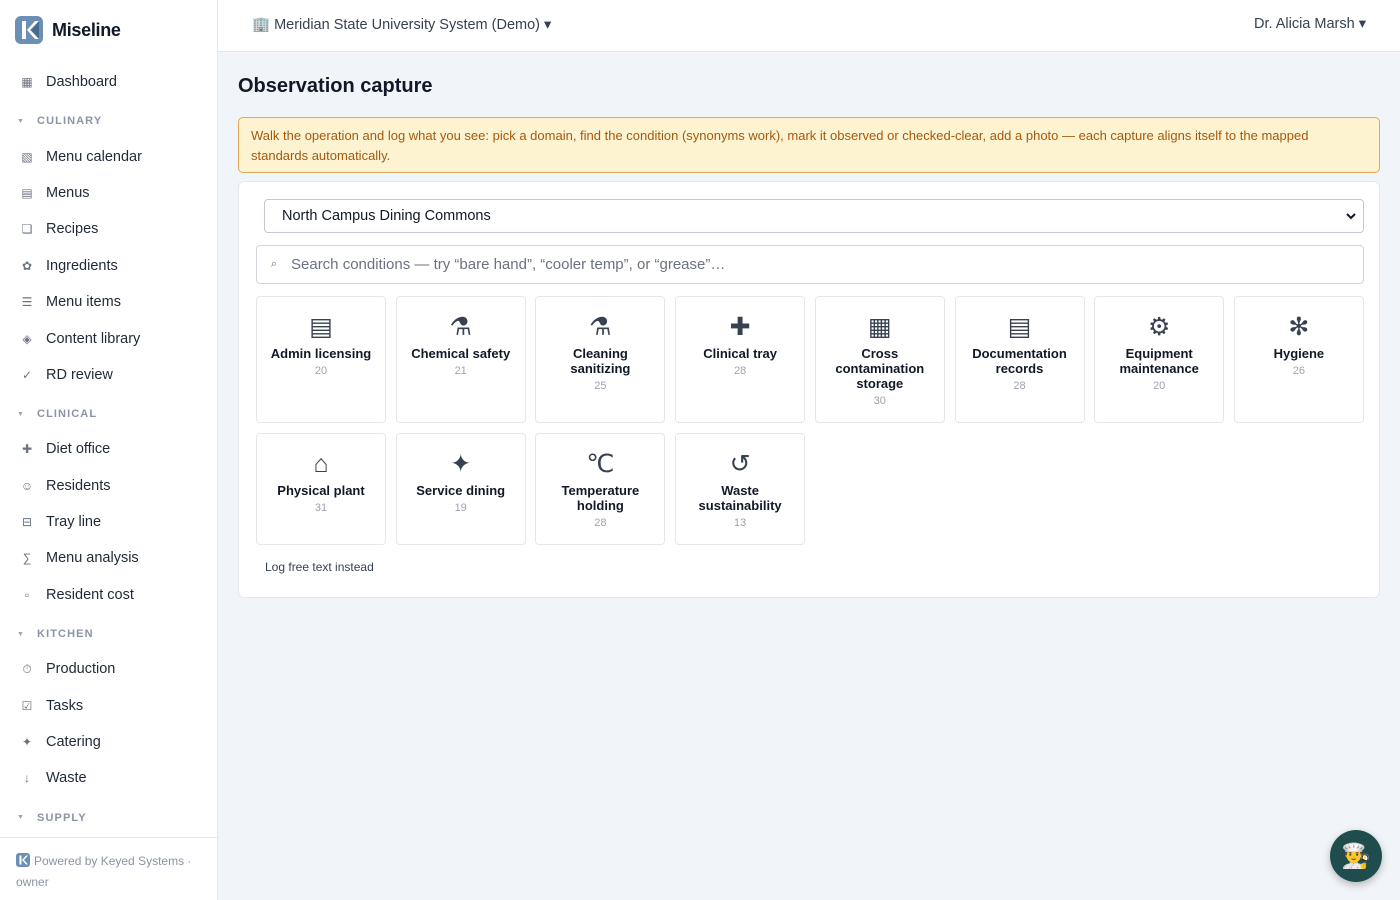  Describe the element at coordinates (82, 265) in the screenshot. I see `sidebar-item-label: Ingredients` at that location.